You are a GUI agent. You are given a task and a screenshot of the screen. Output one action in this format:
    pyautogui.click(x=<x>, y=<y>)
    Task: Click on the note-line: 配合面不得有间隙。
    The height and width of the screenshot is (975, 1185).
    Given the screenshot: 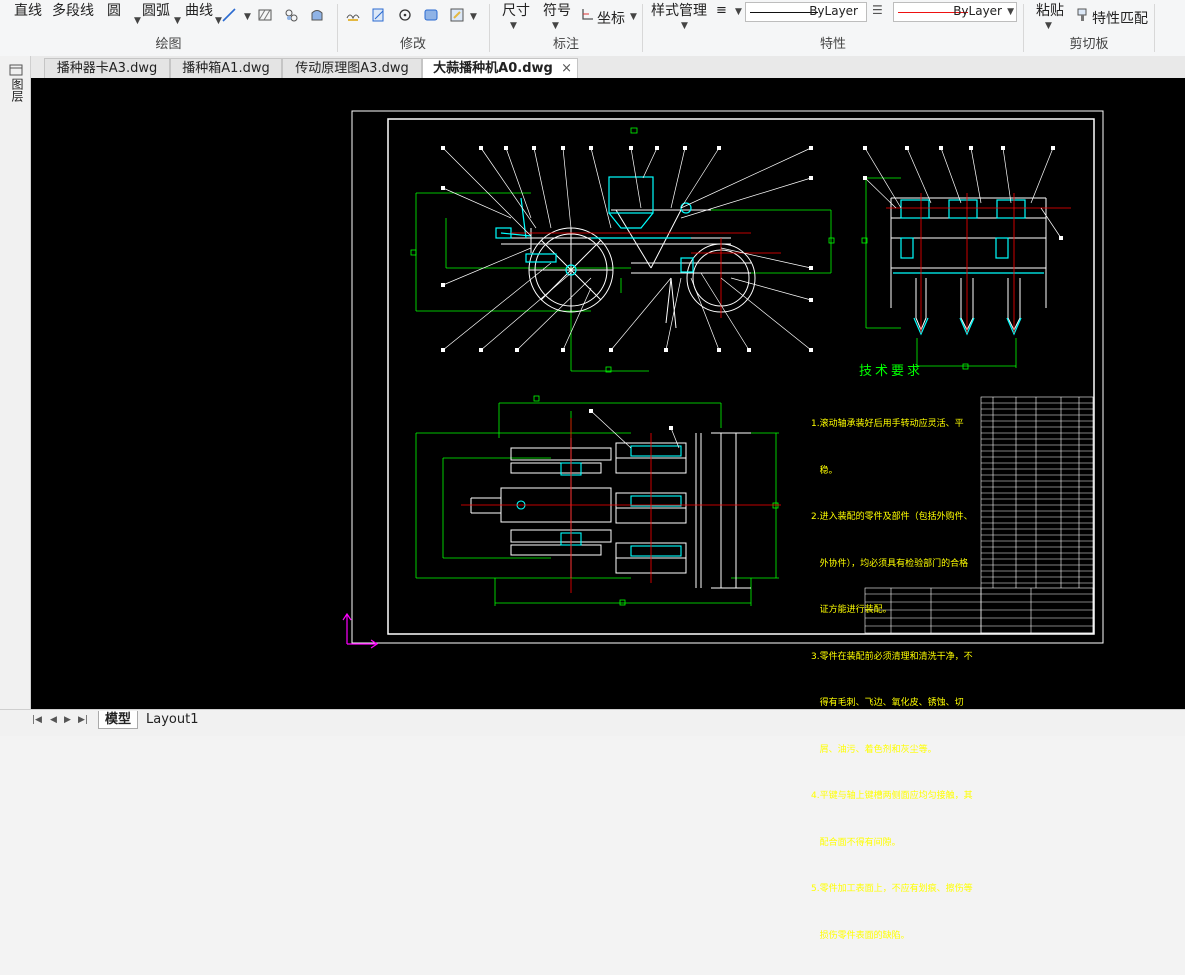 What is the action you would take?
    pyautogui.click(x=856, y=842)
    